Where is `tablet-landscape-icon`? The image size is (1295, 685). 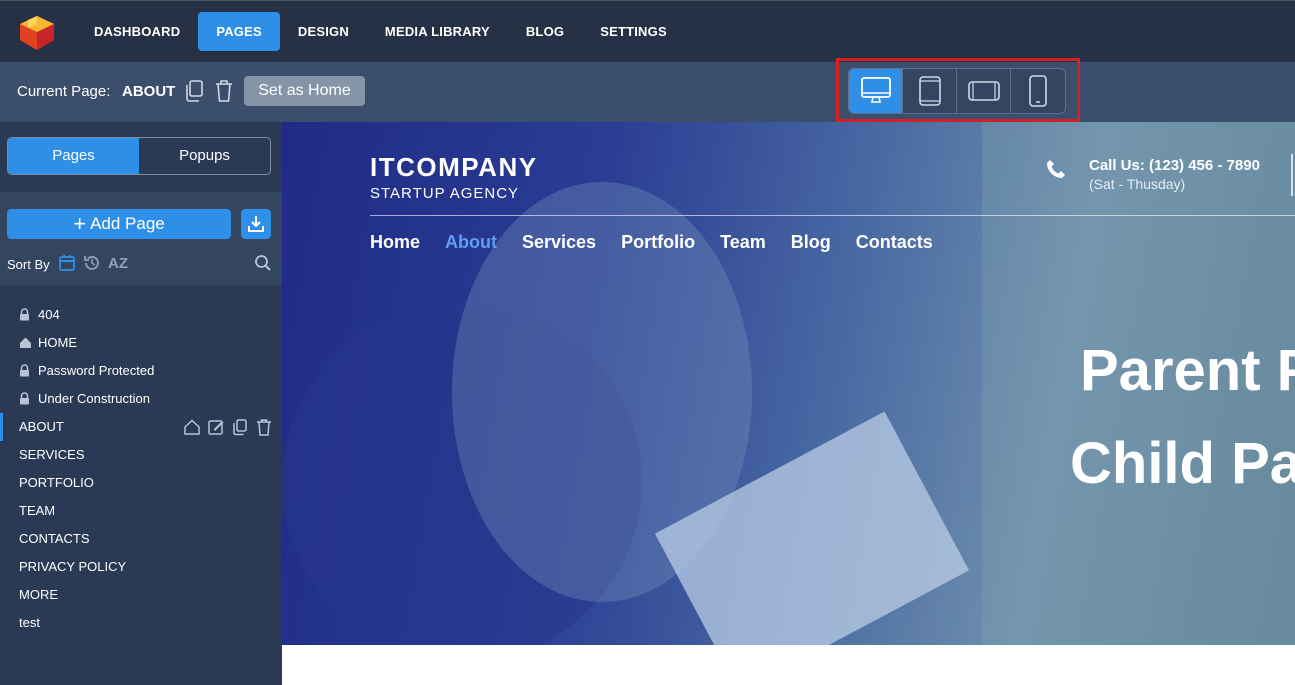
tablet-landscape-icon is located at coordinates (983, 91).